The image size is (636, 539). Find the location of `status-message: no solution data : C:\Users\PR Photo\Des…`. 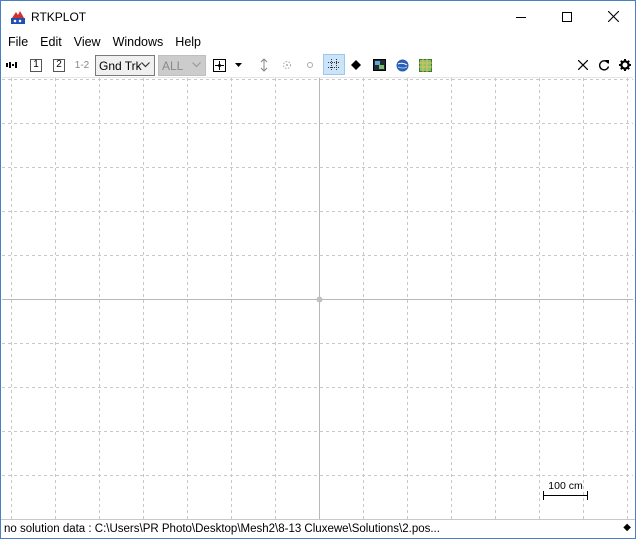

status-message: no solution data : C:\Users\PR Photo\Des… is located at coordinates (222, 529).